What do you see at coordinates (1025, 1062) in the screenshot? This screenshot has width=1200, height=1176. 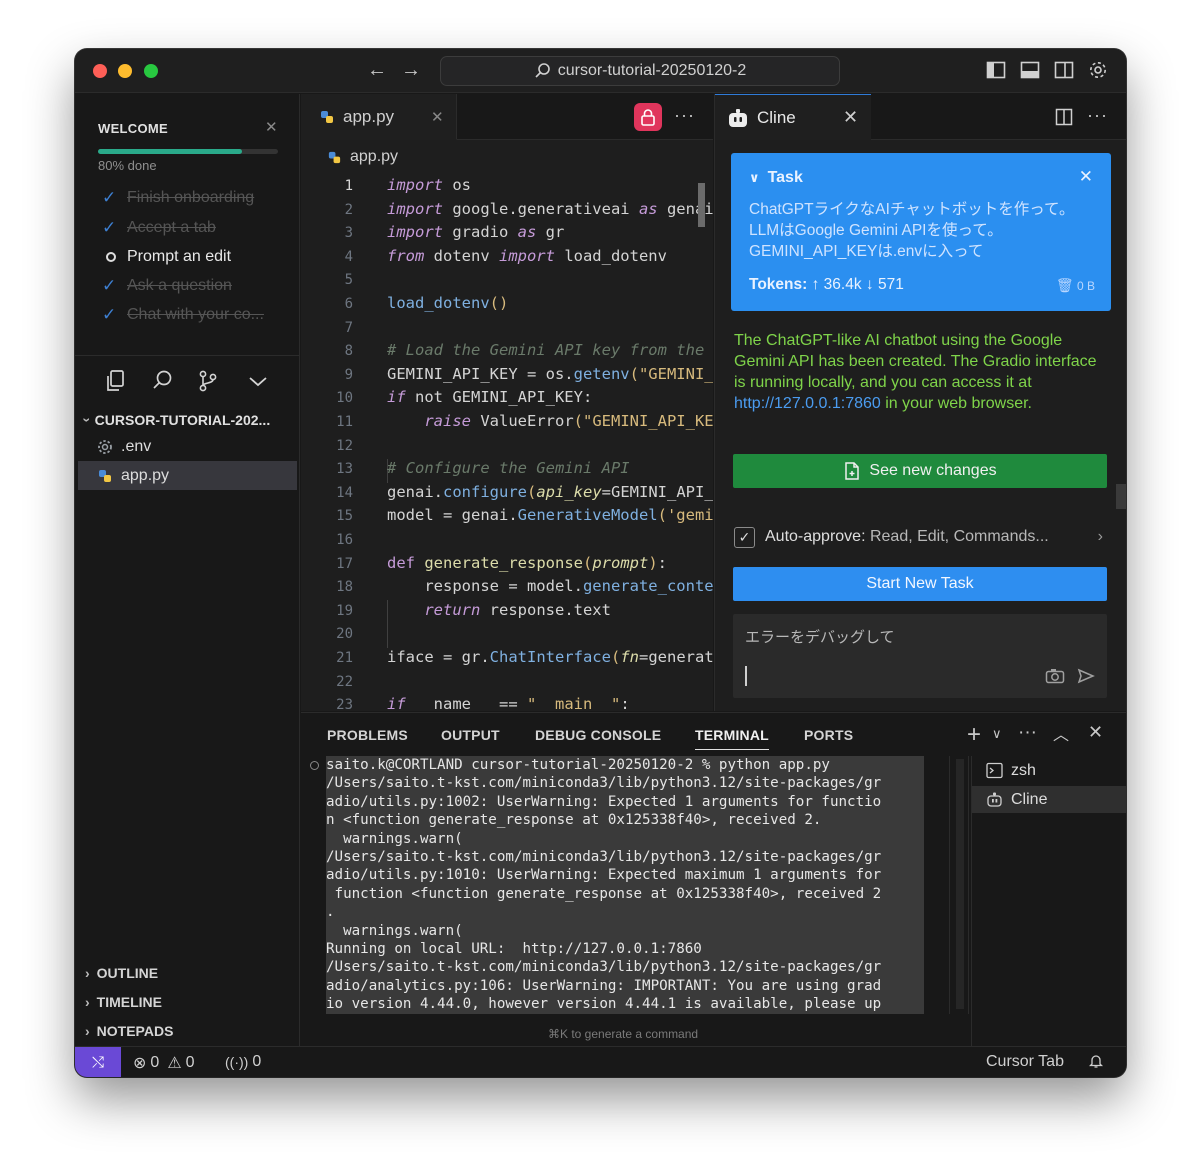 I see `cursor-tab-status: Cursor Tab` at bounding box center [1025, 1062].